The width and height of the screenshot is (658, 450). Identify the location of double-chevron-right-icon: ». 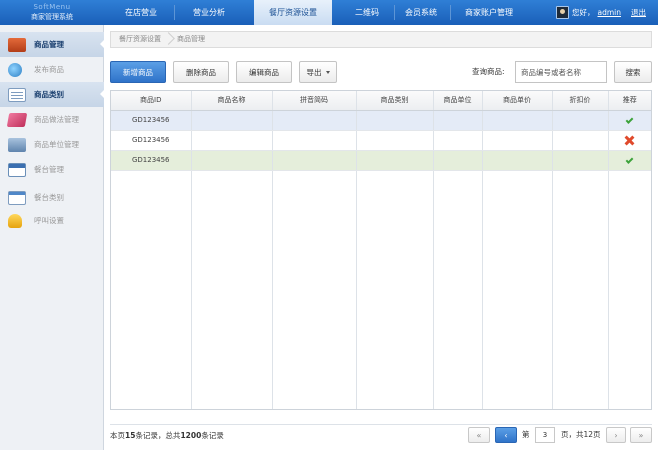
(641, 435).